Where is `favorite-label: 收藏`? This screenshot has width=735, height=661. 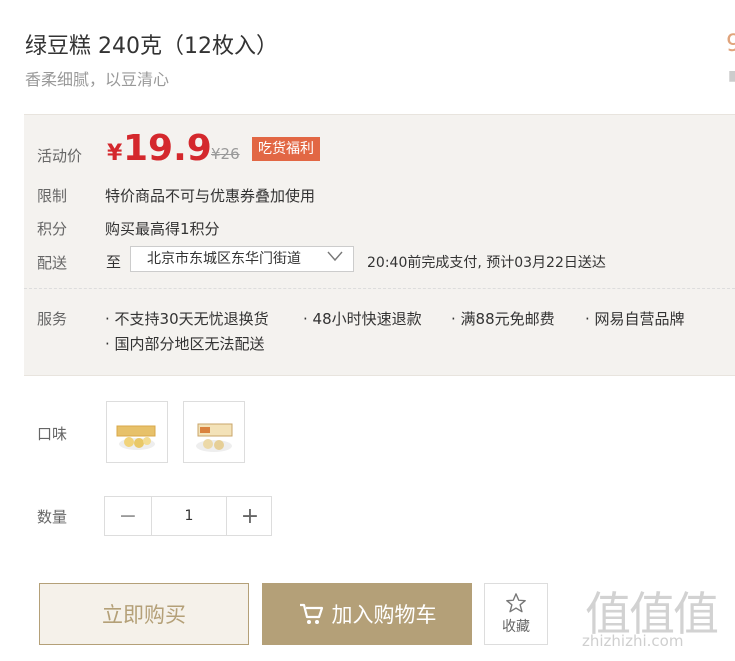 favorite-label: 收藏 is located at coordinates (516, 627).